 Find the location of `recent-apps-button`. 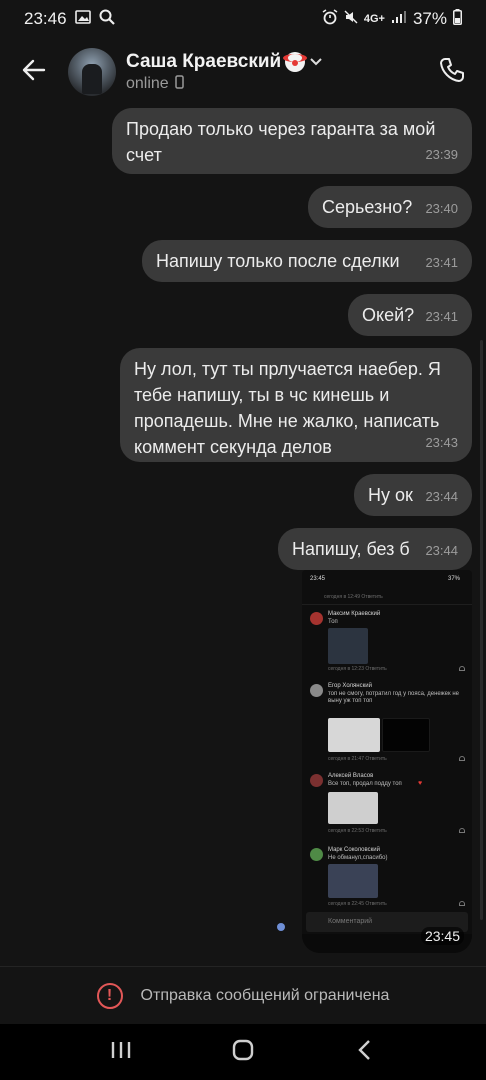

recent-apps-button is located at coordinates (121, 1052).